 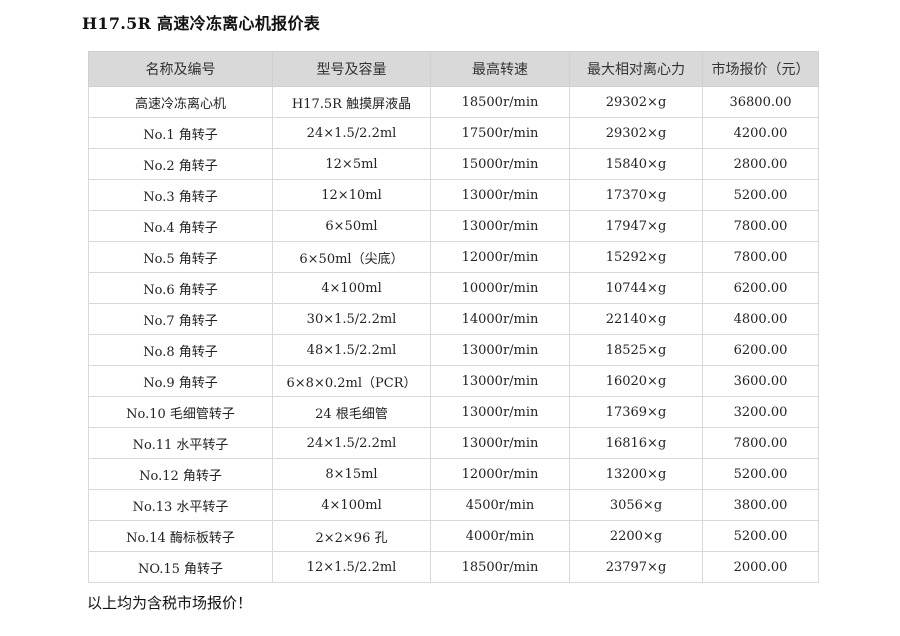 I want to click on footer-note: 以上均为含税市场报价！, so click(x=170, y=603).